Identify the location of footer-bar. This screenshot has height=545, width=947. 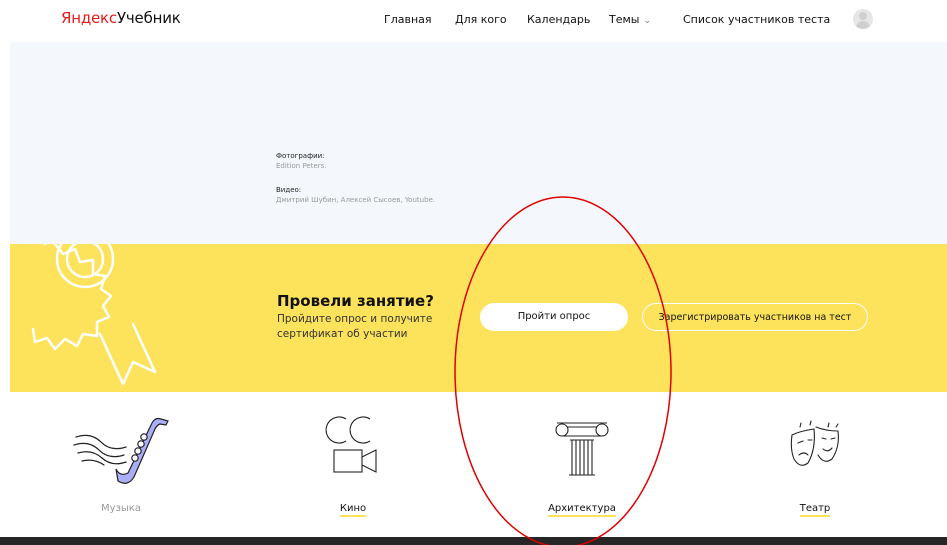
(473, 541).